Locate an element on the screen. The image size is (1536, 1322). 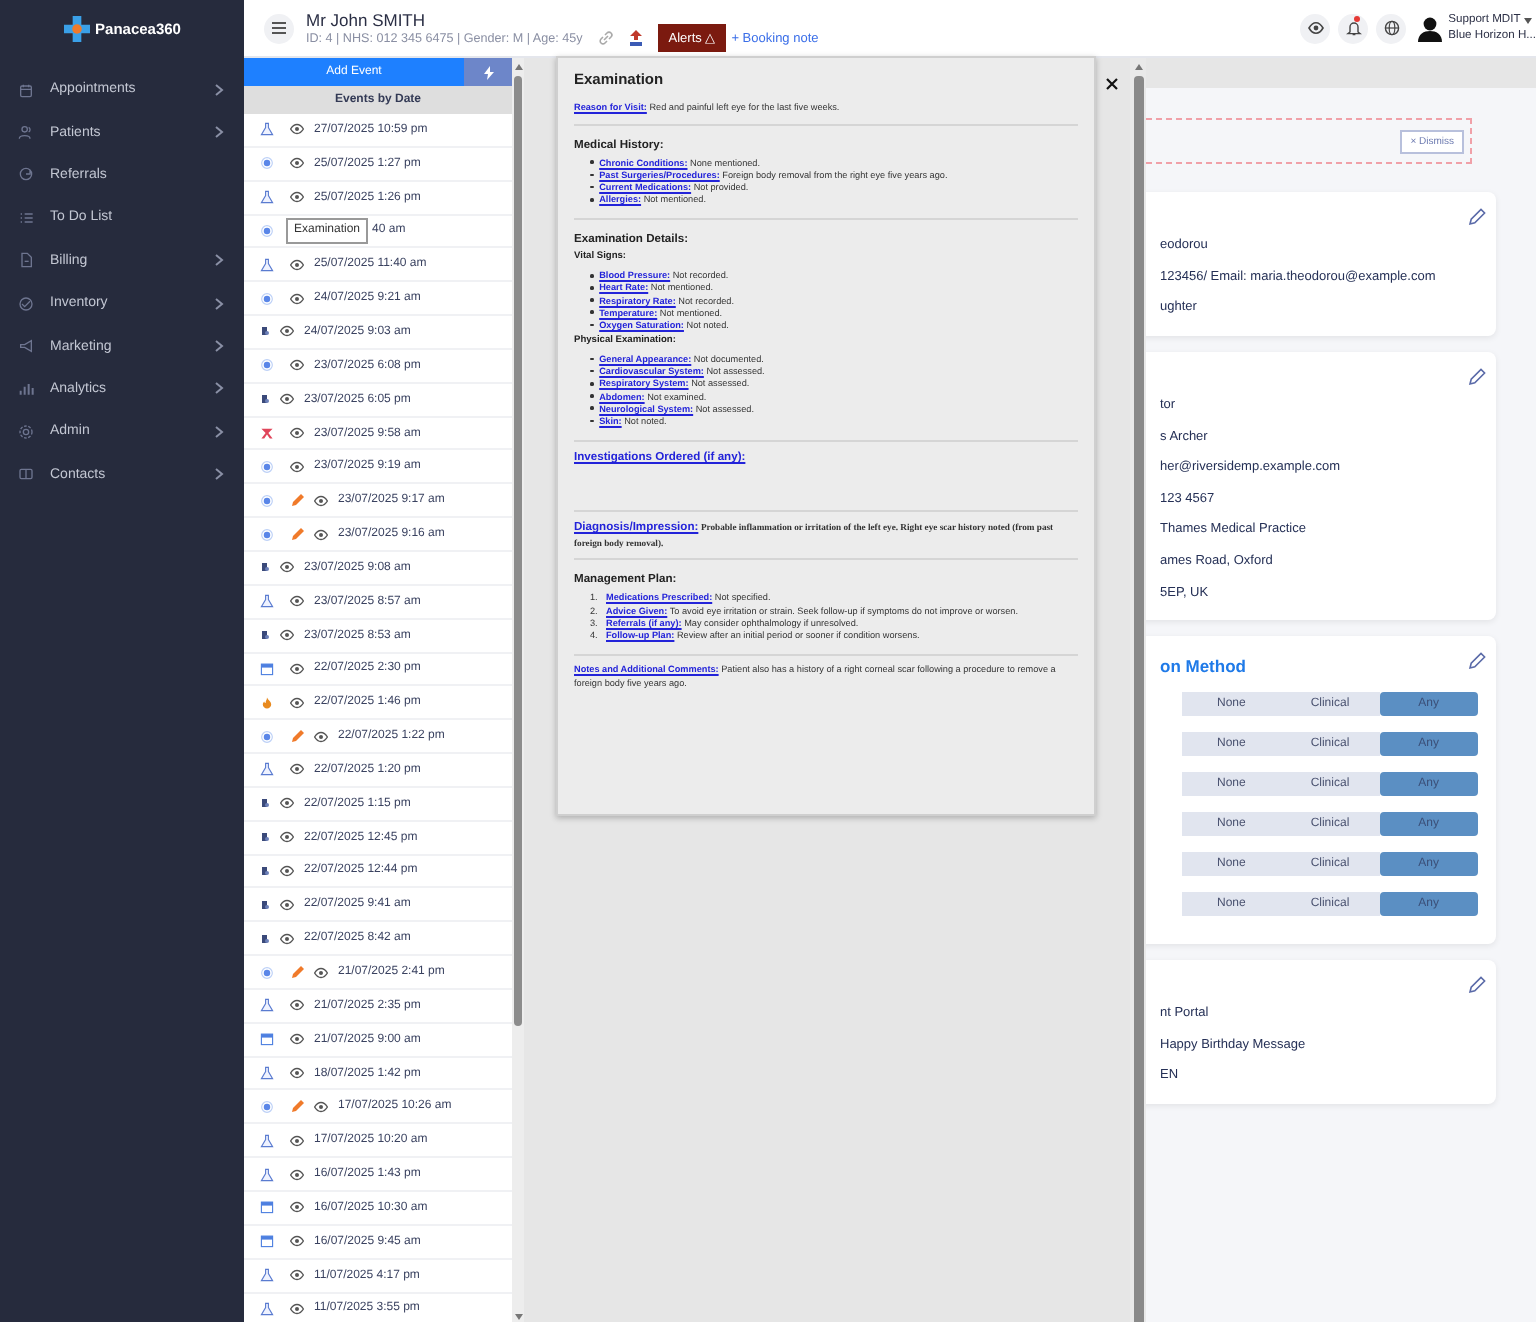
logo-icon is located at coordinates (76, 28).